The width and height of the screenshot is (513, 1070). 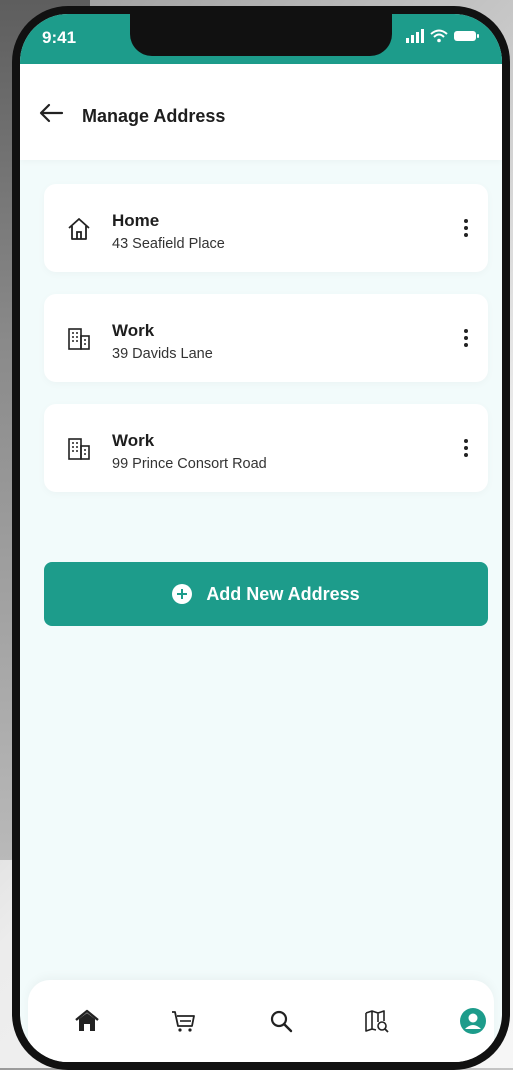 I want to click on status-time: 9:41, so click(x=59, y=37).